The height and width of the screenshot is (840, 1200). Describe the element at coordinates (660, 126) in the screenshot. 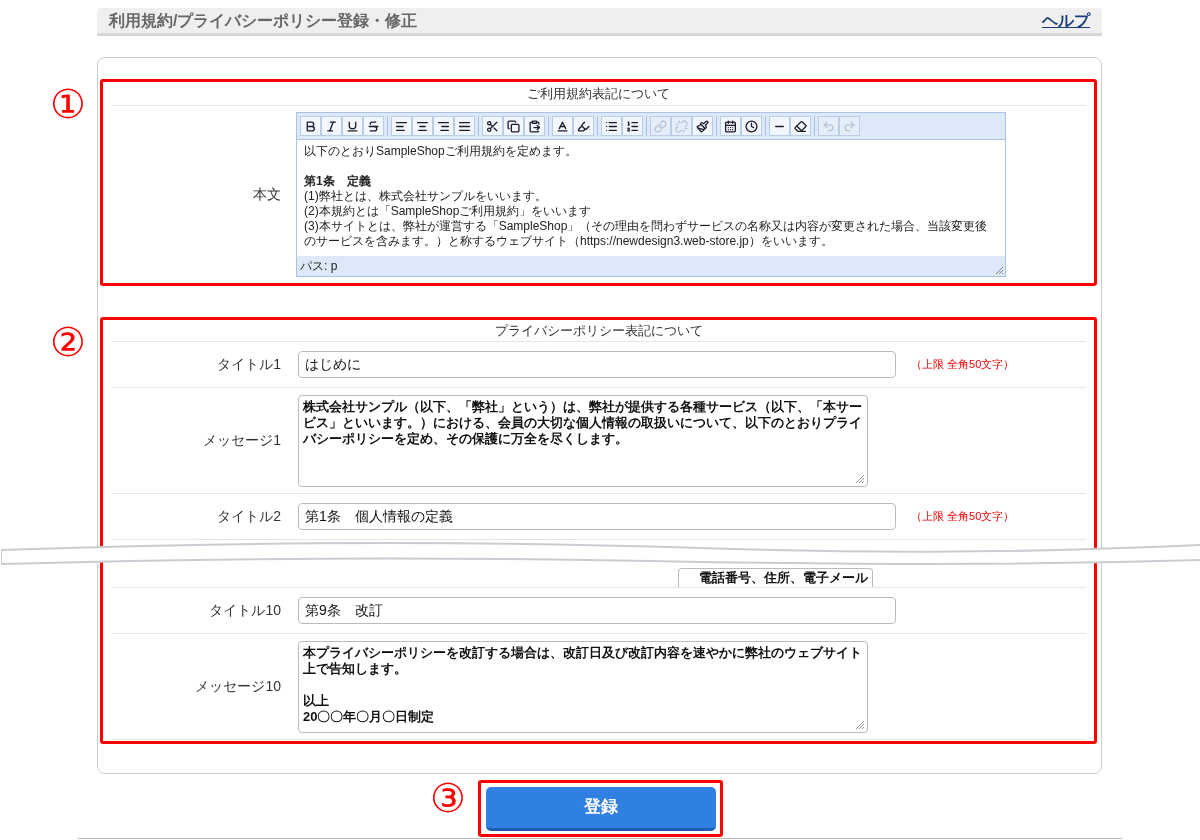

I see `link-icon` at that location.